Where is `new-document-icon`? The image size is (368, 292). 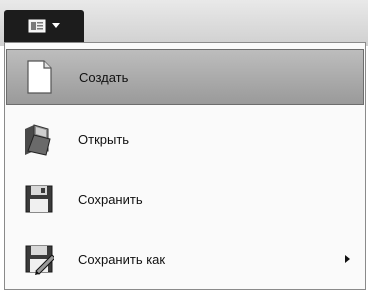 new-document-icon is located at coordinates (39, 77).